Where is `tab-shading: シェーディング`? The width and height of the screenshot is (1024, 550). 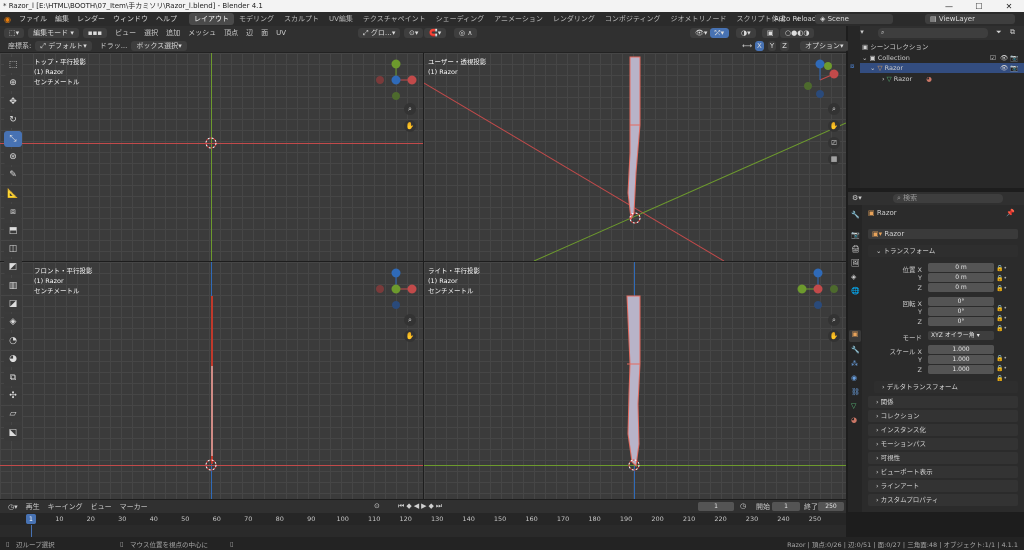
tab-shading: シェーディング is located at coordinates (460, 19).